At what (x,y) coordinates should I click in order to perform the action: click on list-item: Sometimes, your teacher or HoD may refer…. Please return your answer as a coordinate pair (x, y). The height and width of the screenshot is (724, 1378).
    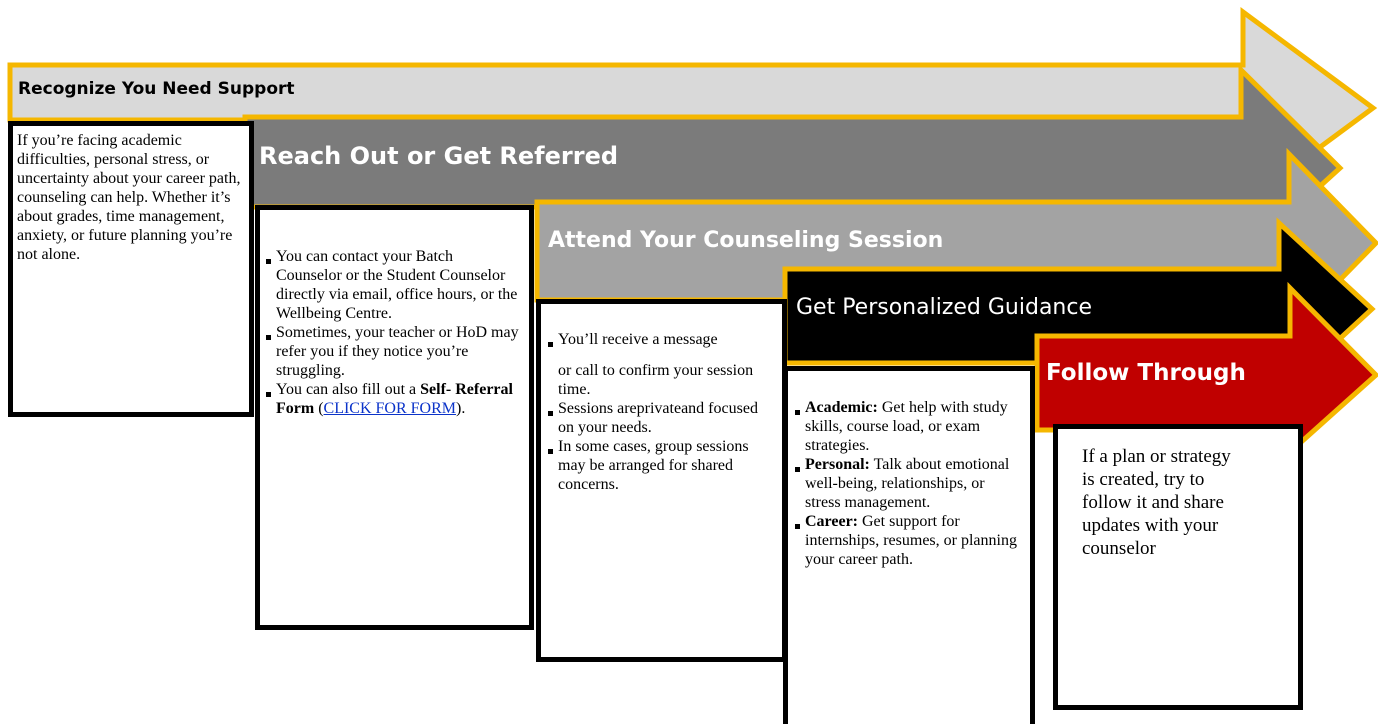
    Looking at the image, I should click on (393, 351).